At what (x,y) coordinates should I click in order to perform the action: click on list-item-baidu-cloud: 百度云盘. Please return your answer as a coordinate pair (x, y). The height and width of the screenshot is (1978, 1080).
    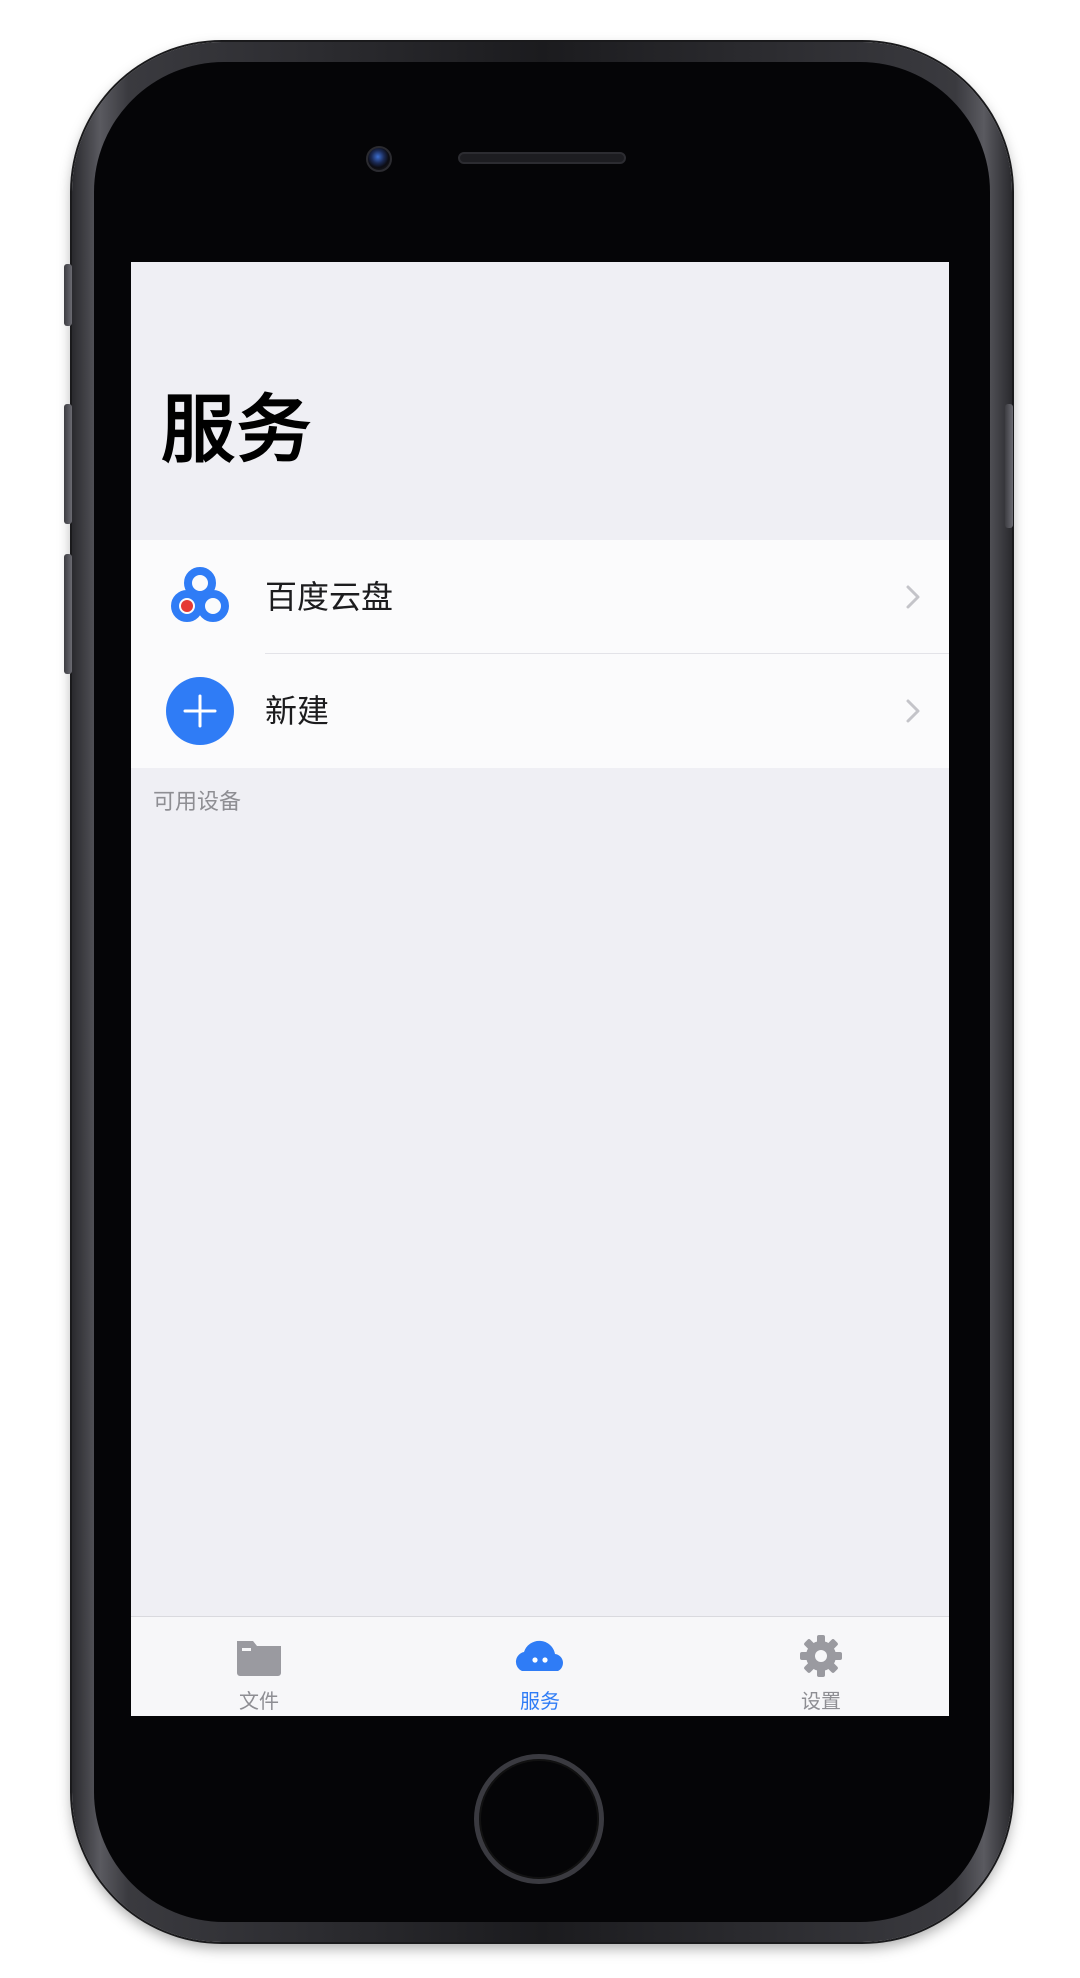
    Looking at the image, I should click on (540, 597).